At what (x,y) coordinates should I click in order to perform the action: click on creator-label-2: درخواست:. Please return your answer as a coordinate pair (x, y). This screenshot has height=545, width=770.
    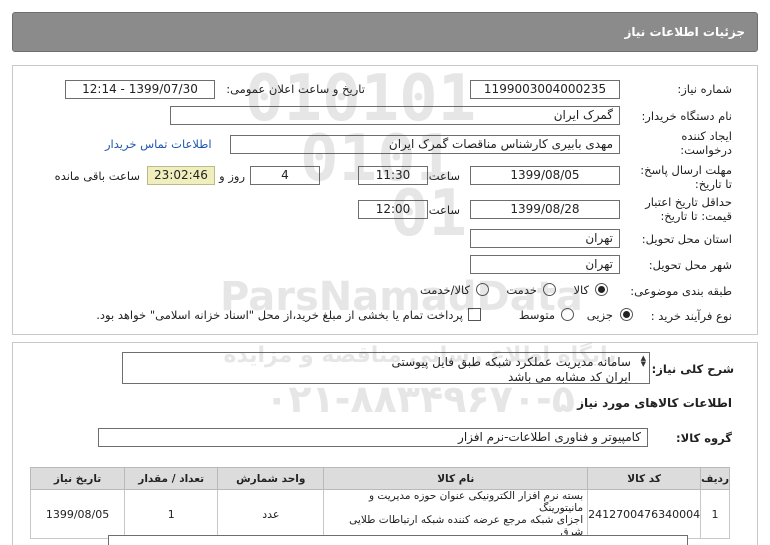
    Looking at the image, I should click on (706, 150).